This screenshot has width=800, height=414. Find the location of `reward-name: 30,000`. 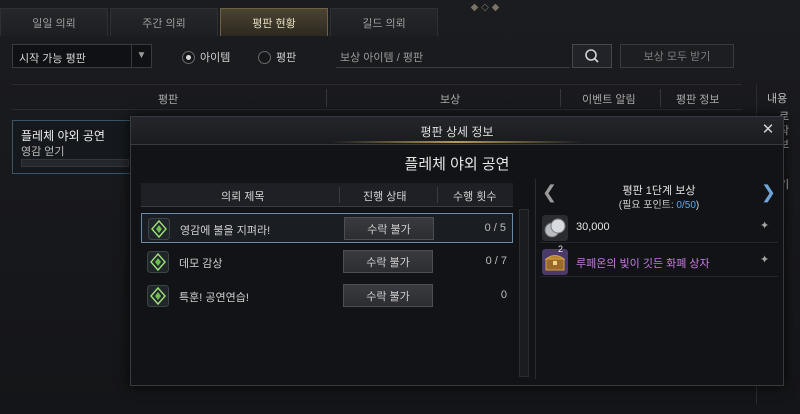

reward-name: 30,000 is located at coordinates (593, 227).